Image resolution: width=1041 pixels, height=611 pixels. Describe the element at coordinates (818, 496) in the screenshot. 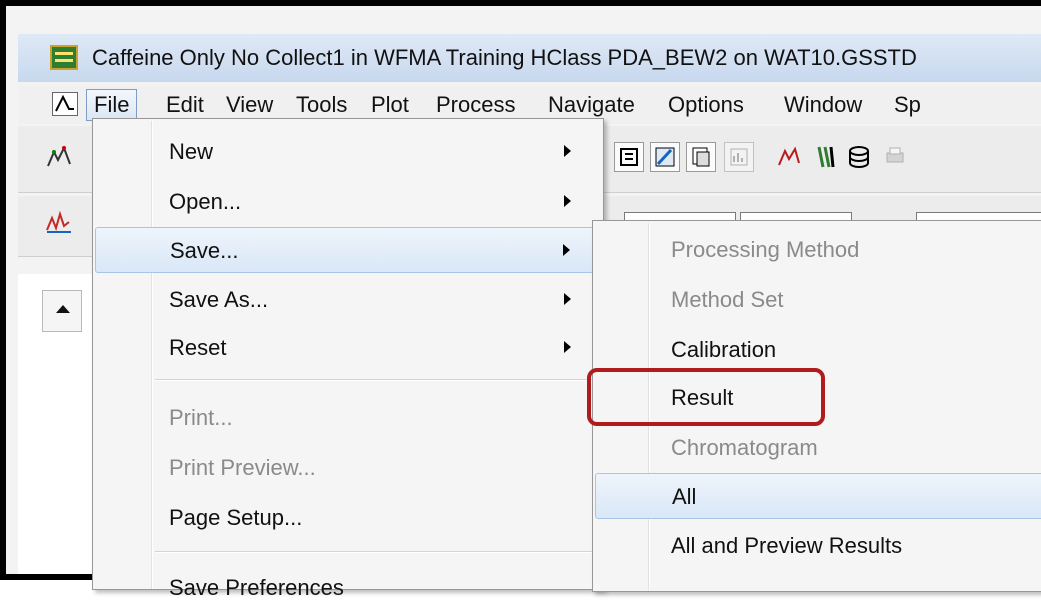

I see `submenu-item-all: All` at that location.